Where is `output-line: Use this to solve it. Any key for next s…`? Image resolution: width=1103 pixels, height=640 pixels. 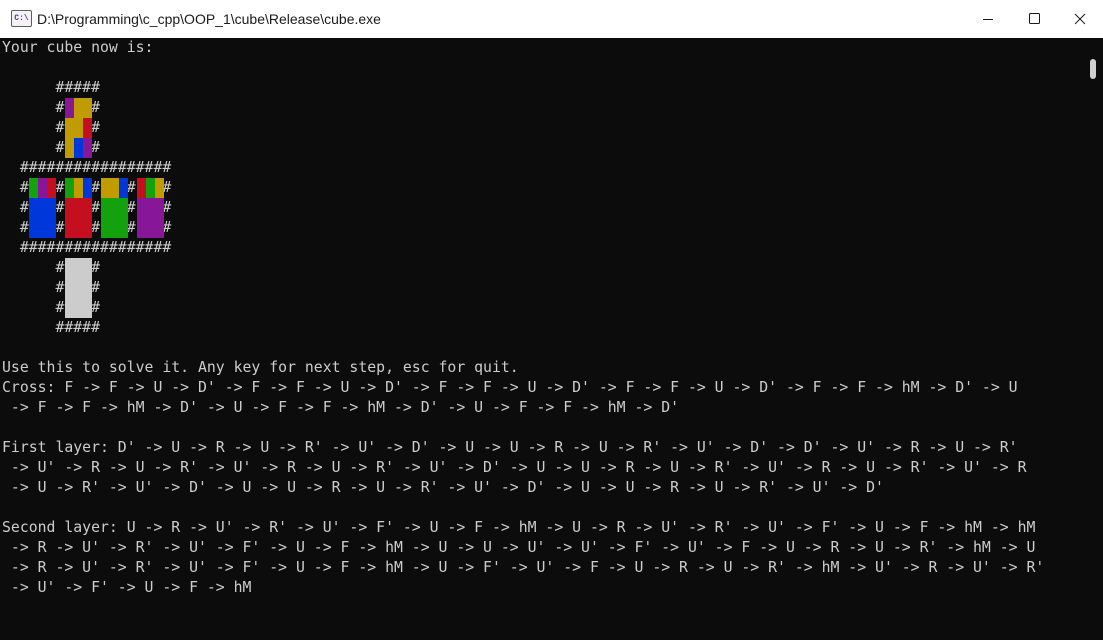 output-line: Use this to solve it. Any key for next s… is located at coordinates (260, 367).